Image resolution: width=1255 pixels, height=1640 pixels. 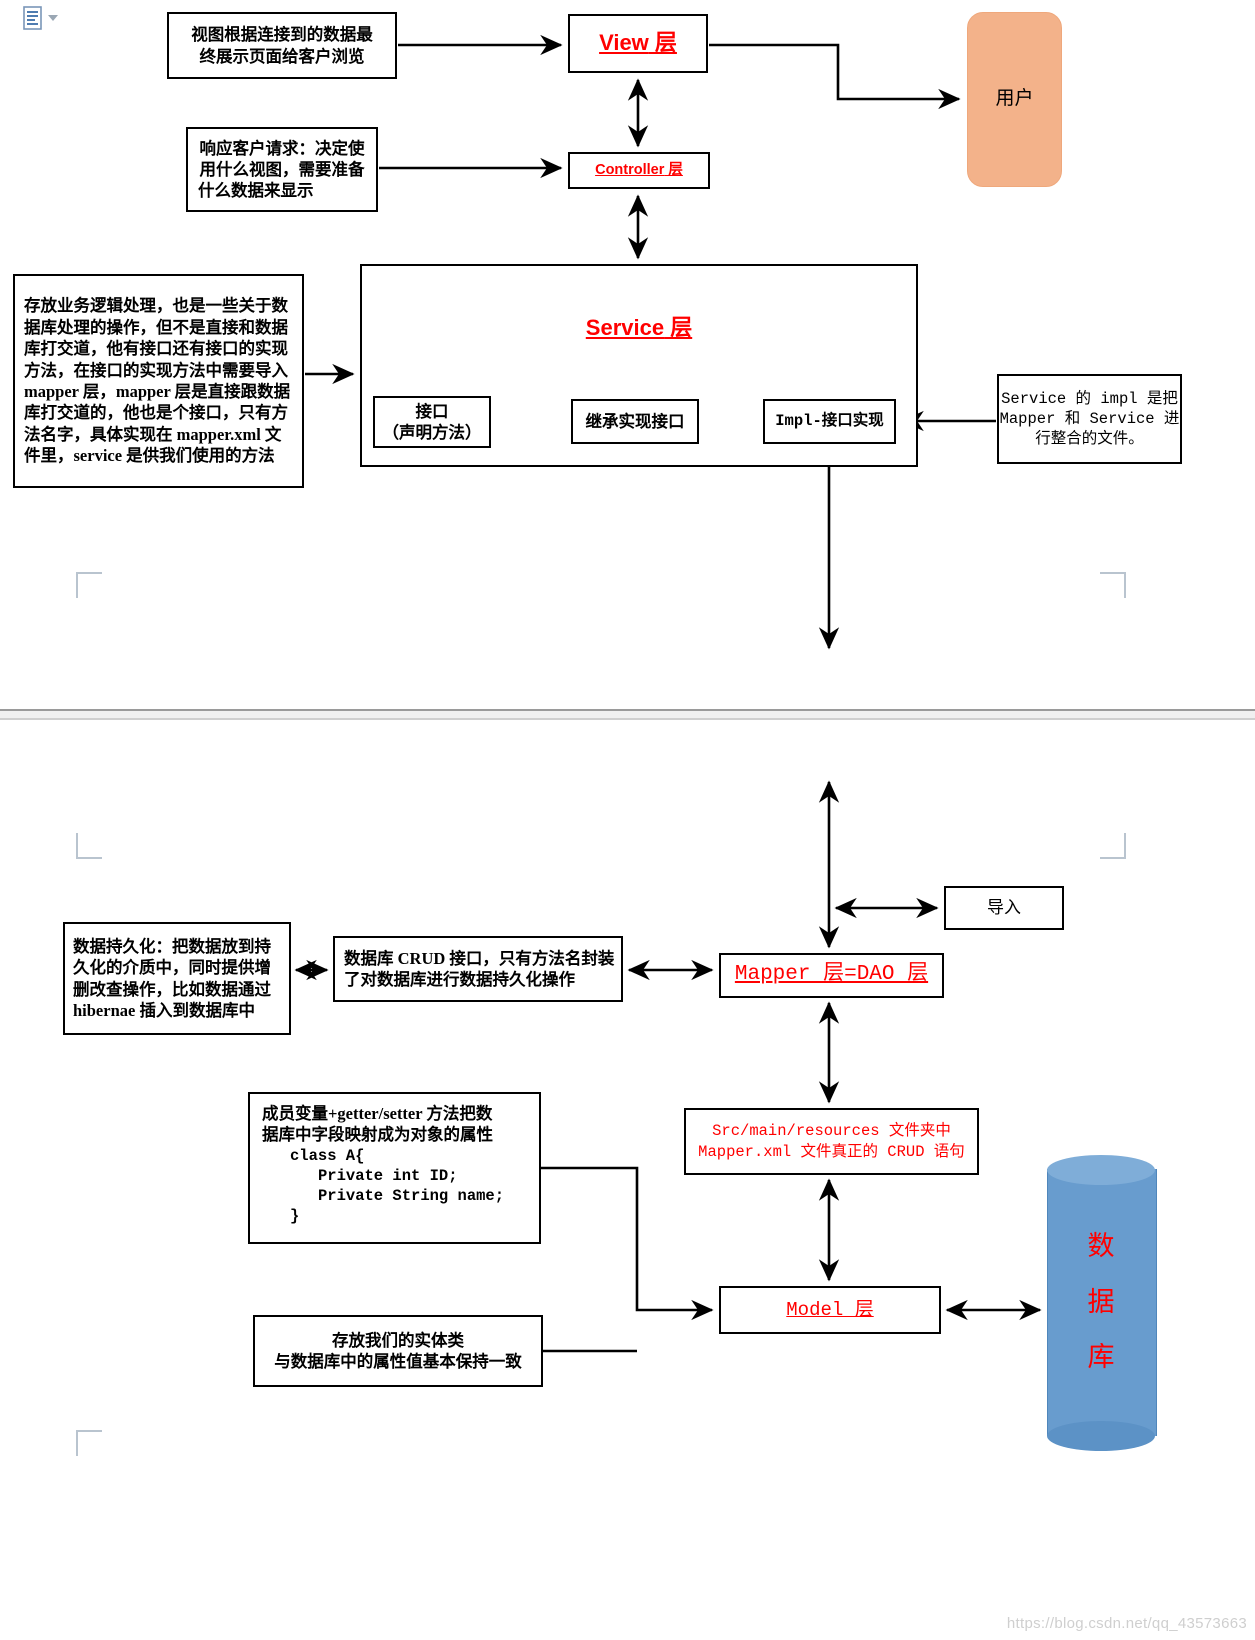 I want to click on user-label: 用户, so click(x=1014, y=99).